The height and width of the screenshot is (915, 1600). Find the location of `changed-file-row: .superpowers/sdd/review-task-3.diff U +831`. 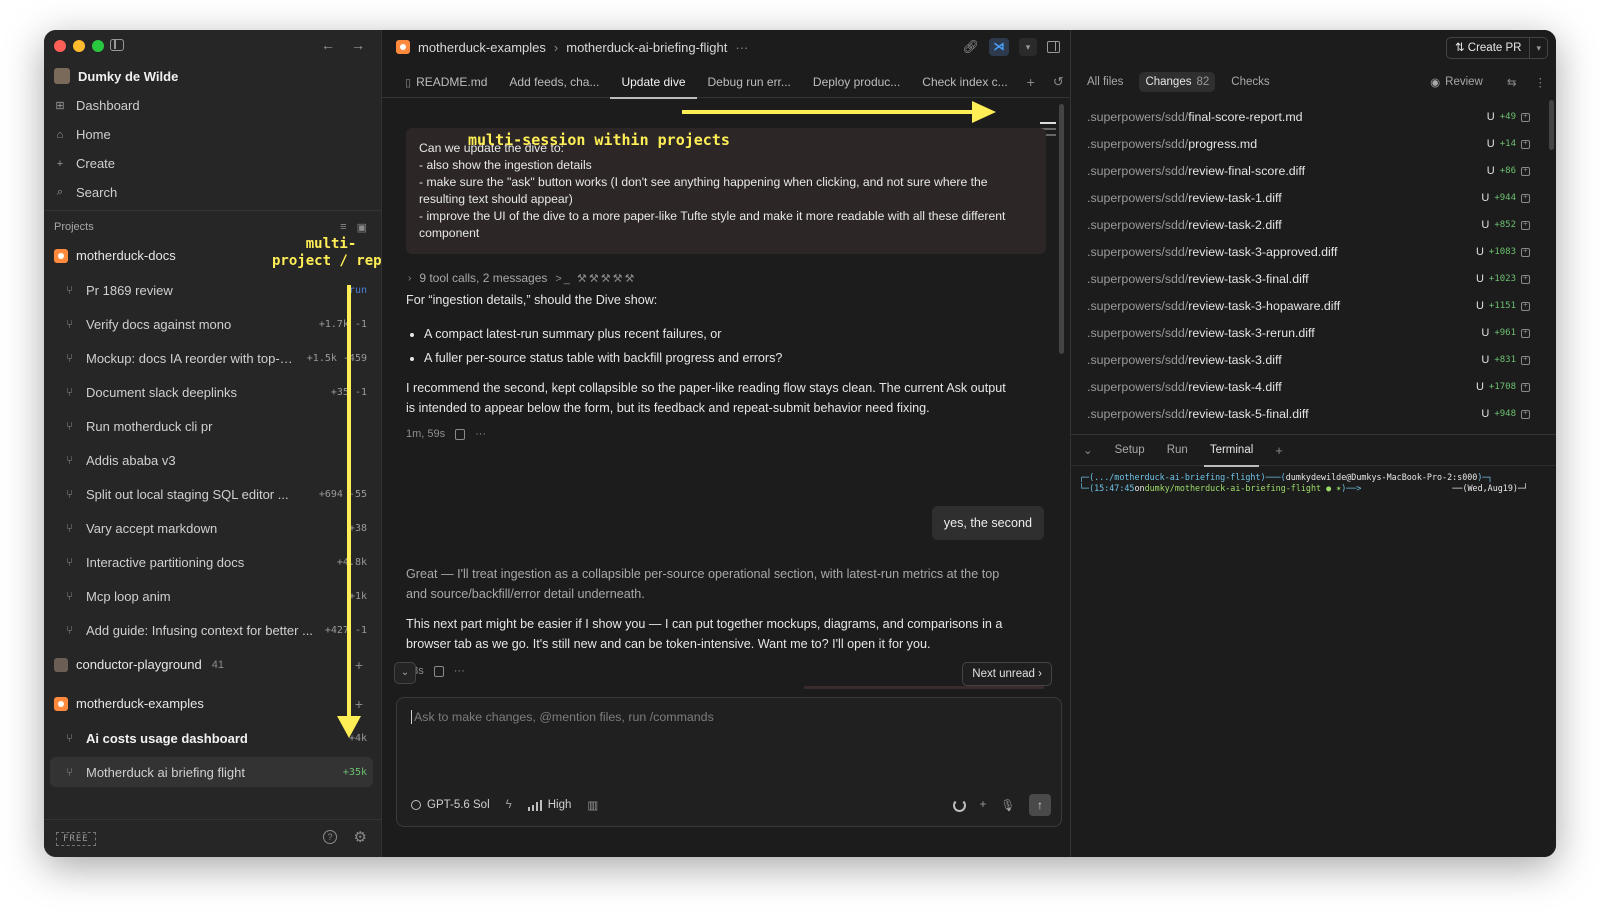

changed-file-row: .superpowers/sdd/review-task-3.diff U +831 is located at coordinates (1308, 360).